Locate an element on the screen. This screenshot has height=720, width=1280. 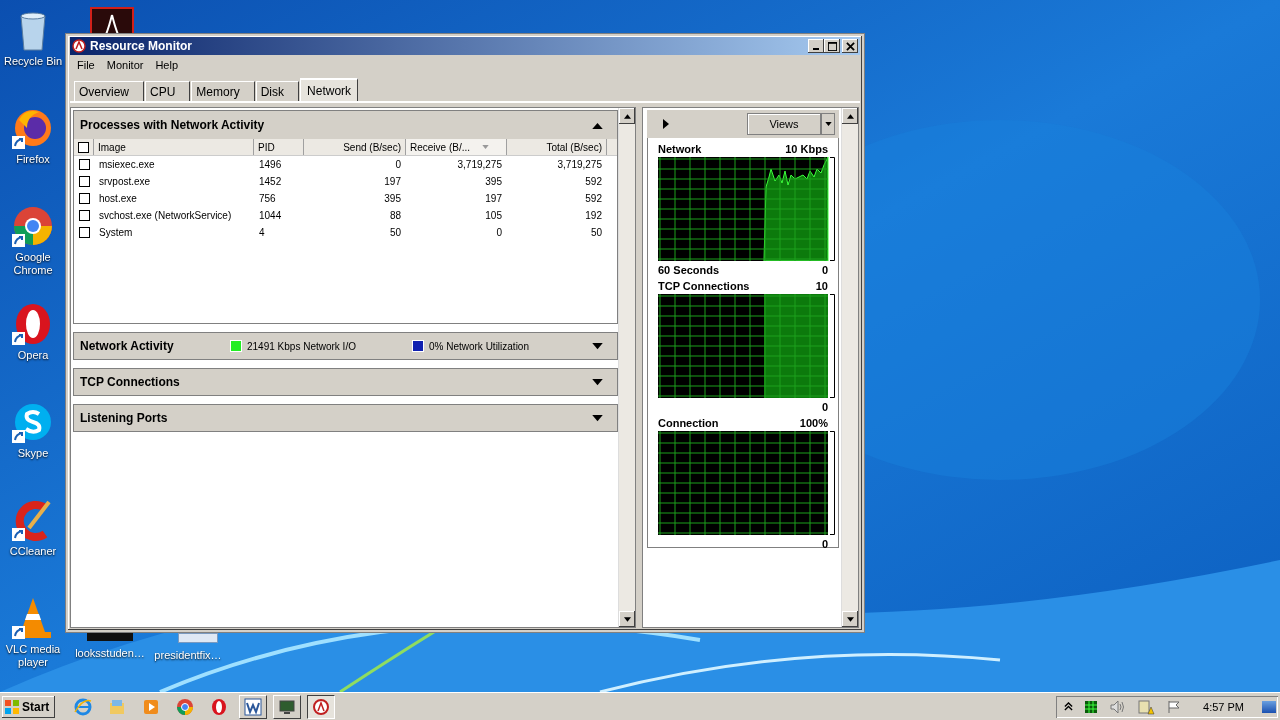
caret-icon is located at coordinates (828, 124).